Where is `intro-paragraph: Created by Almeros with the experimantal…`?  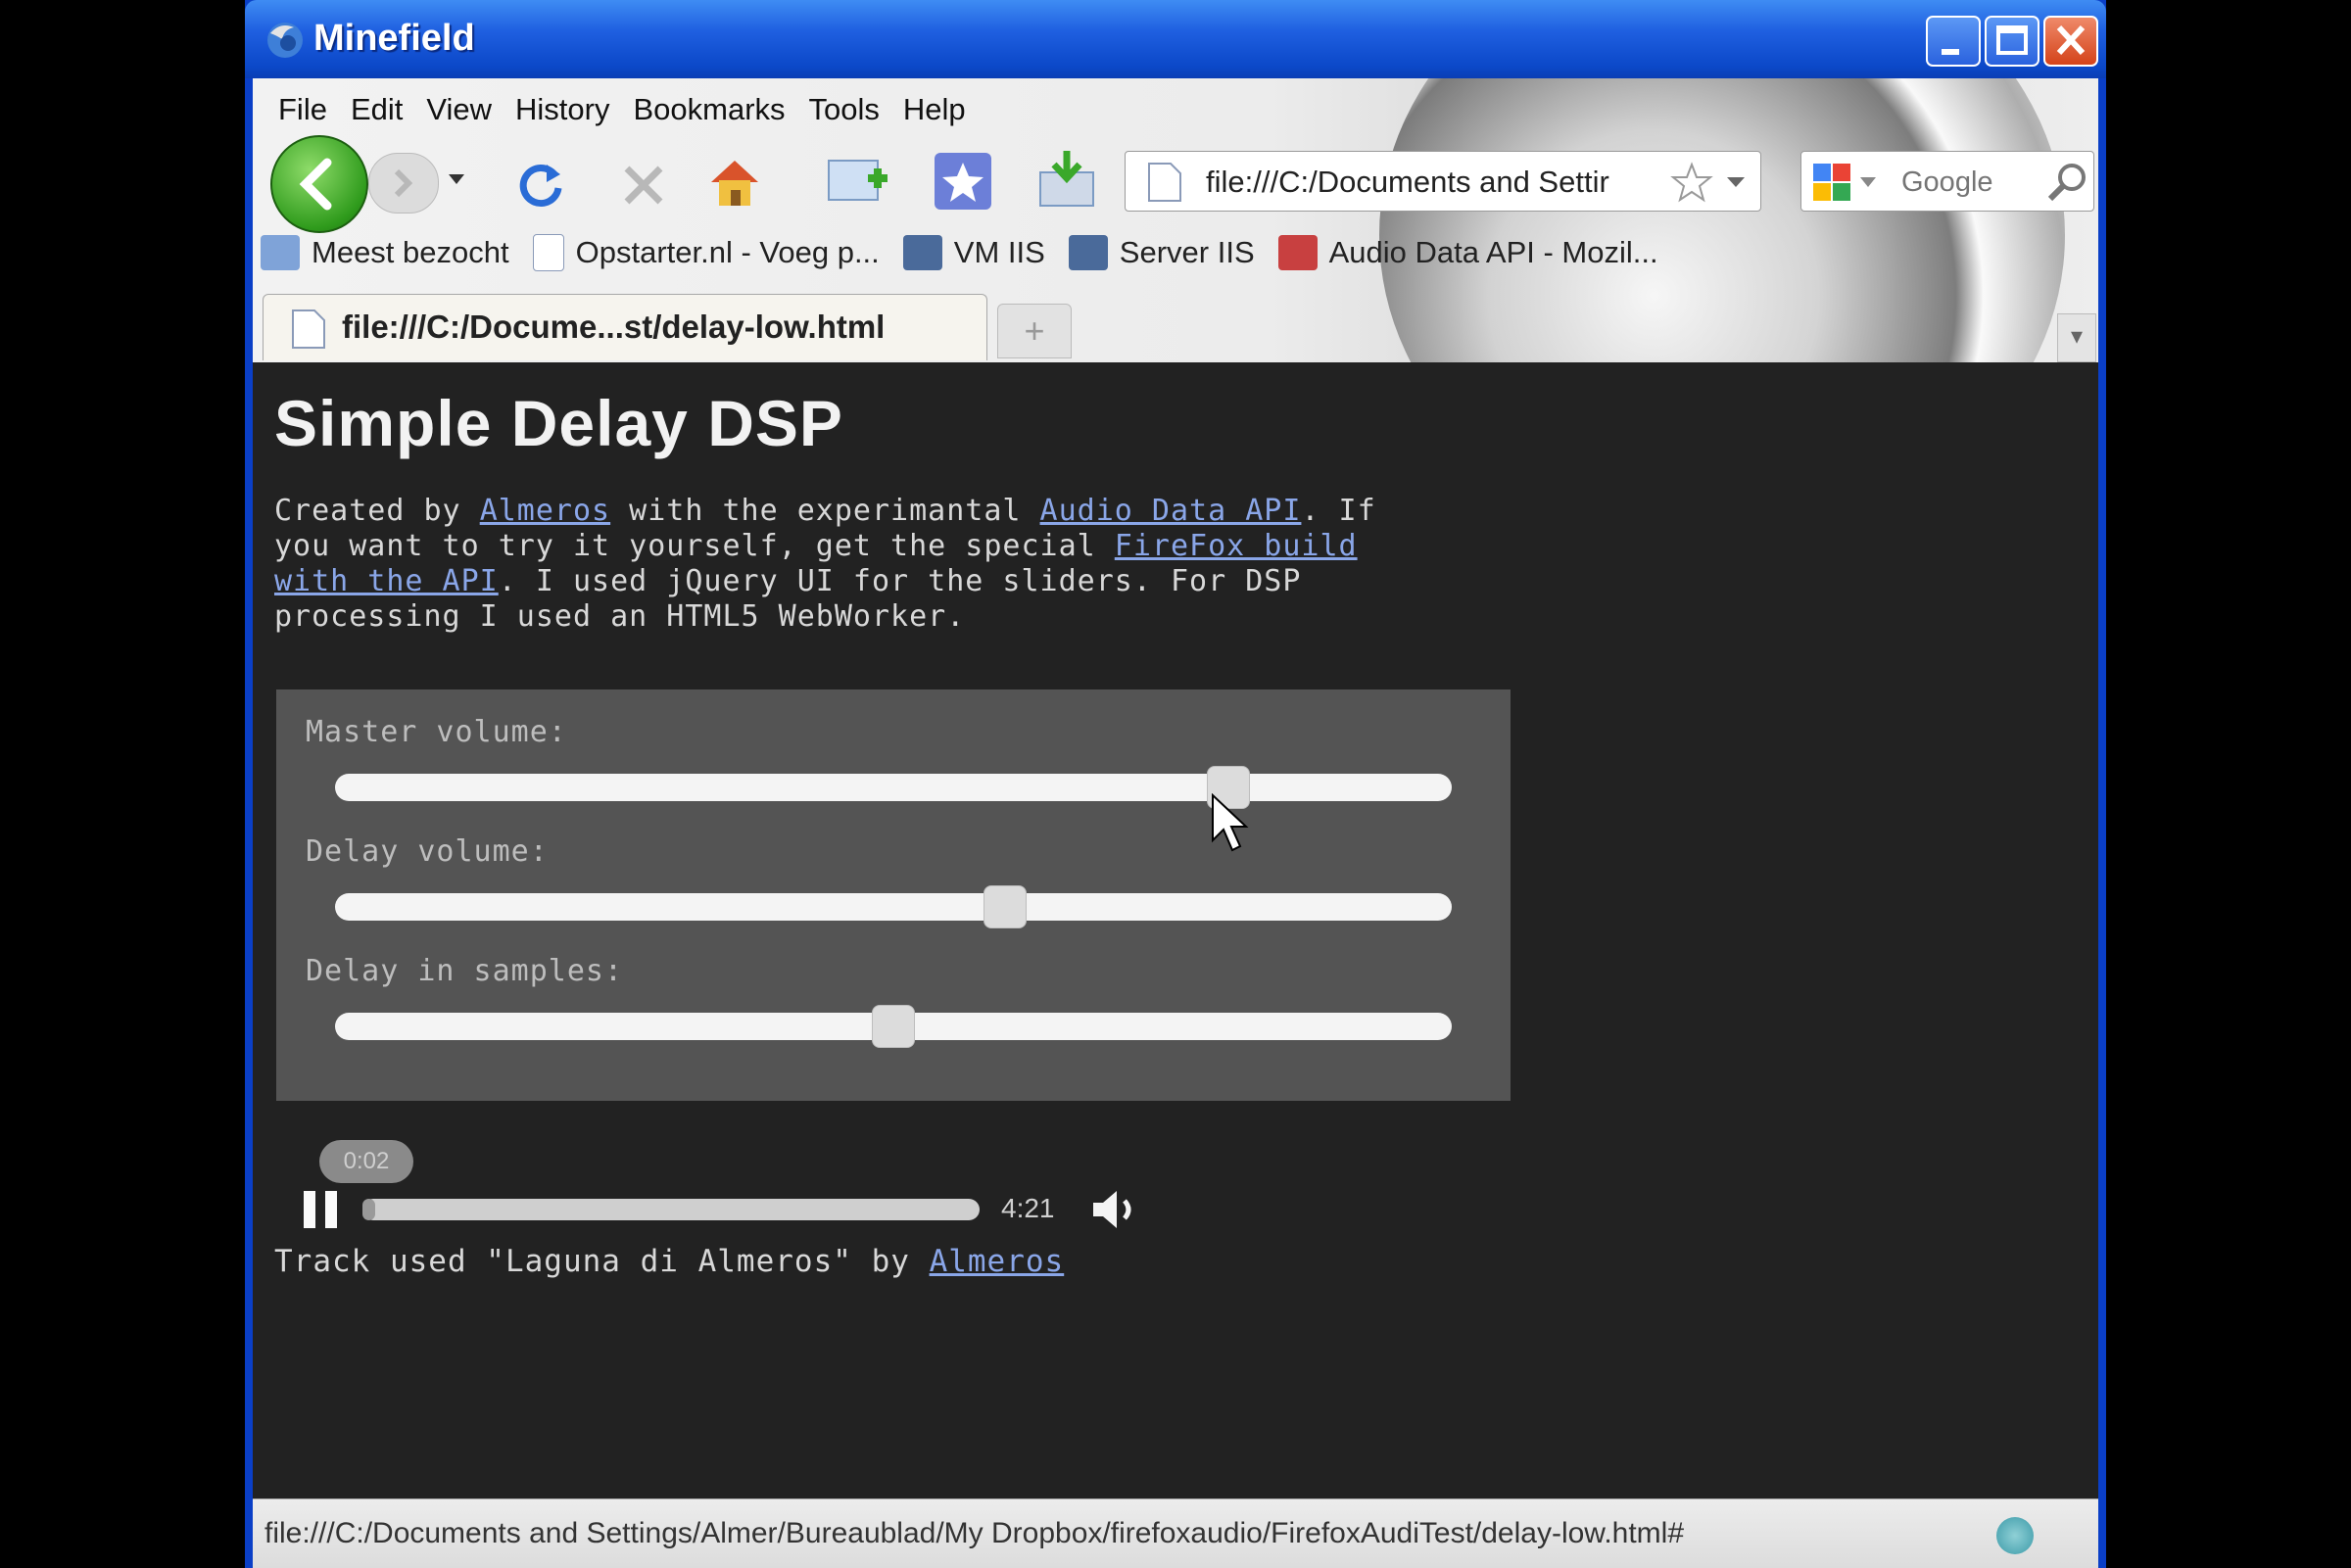
intro-paragraph: Created by Almeros with the experimantal… is located at coordinates (852, 564).